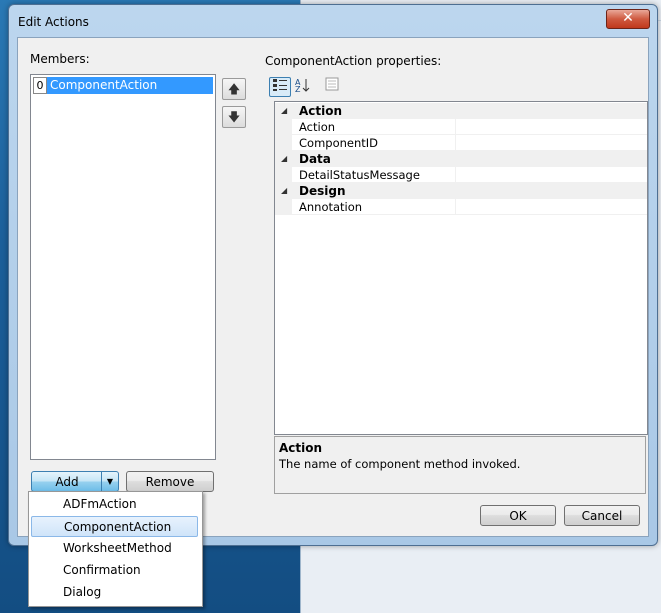 This screenshot has height=613, width=661. I want to click on move-down-button: 🡇, so click(234, 117).